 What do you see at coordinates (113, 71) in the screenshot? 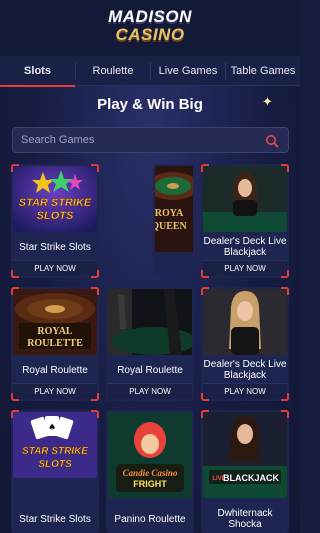
I see `tab-roulette: Roulette` at bounding box center [113, 71].